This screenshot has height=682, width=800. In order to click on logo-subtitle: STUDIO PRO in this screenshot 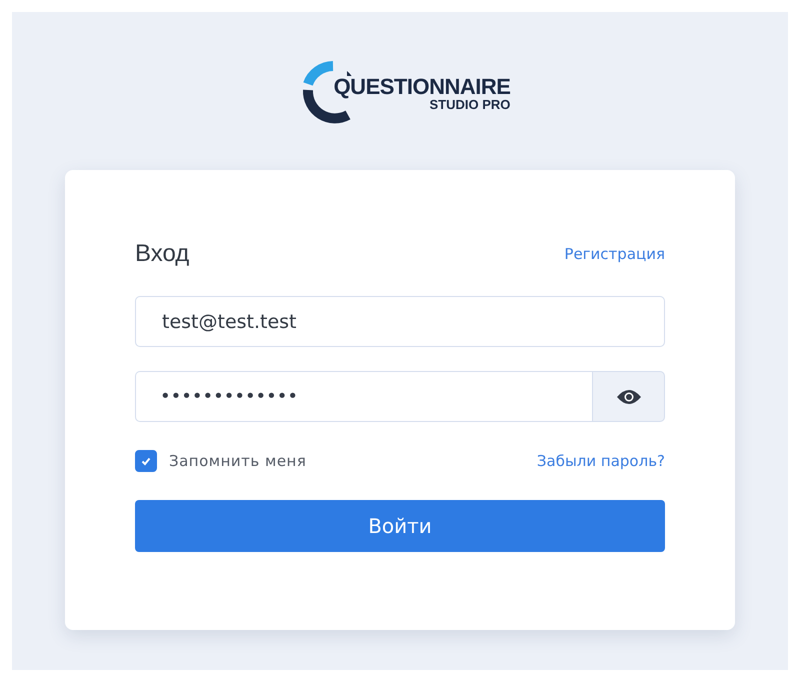, I will do `click(470, 104)`.